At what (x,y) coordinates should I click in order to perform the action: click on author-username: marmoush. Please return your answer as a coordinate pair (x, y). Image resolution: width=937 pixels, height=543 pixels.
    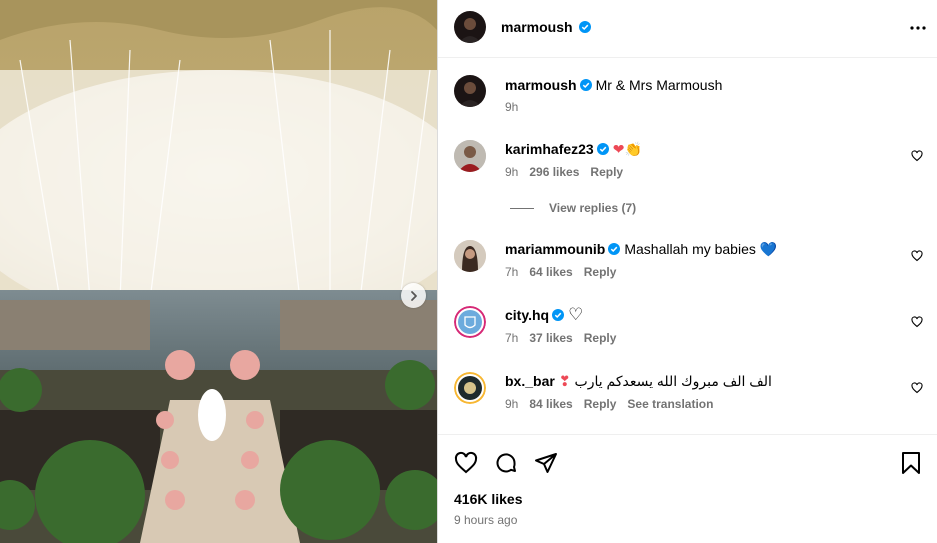
    Looking at the image, I should click on (537, 27).